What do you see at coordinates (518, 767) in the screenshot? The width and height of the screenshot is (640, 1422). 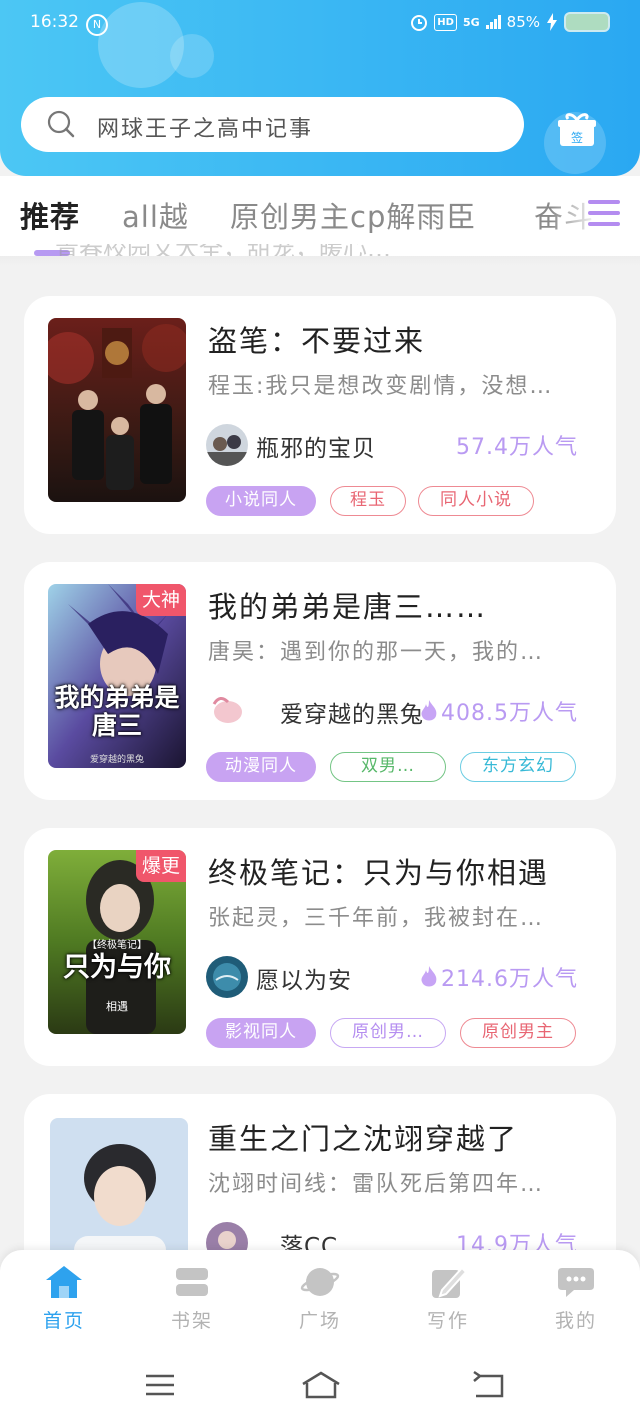 I see `tag: 东方玄幻` at bounding box center [518, 767].